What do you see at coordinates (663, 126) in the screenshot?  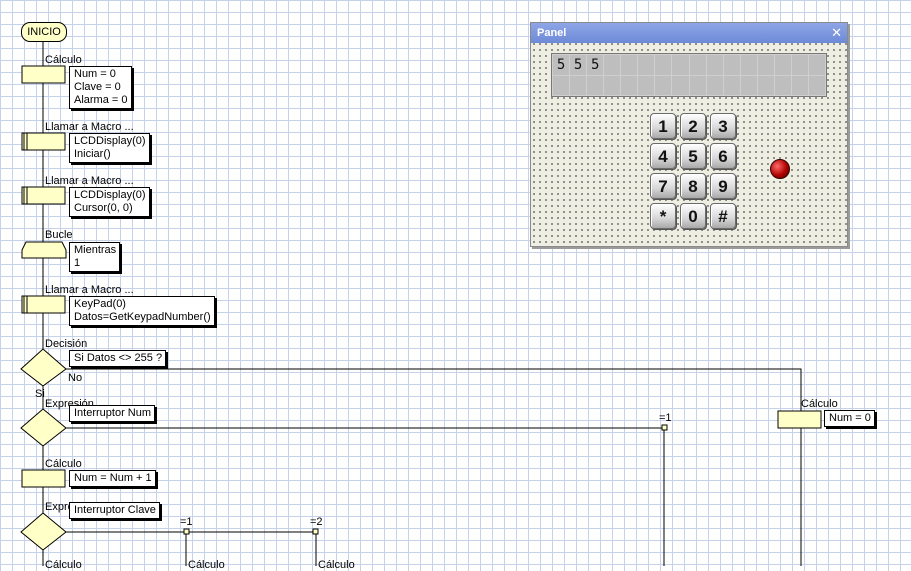 I see `keypad-key-1: 1` at bounding box center [663, 126].